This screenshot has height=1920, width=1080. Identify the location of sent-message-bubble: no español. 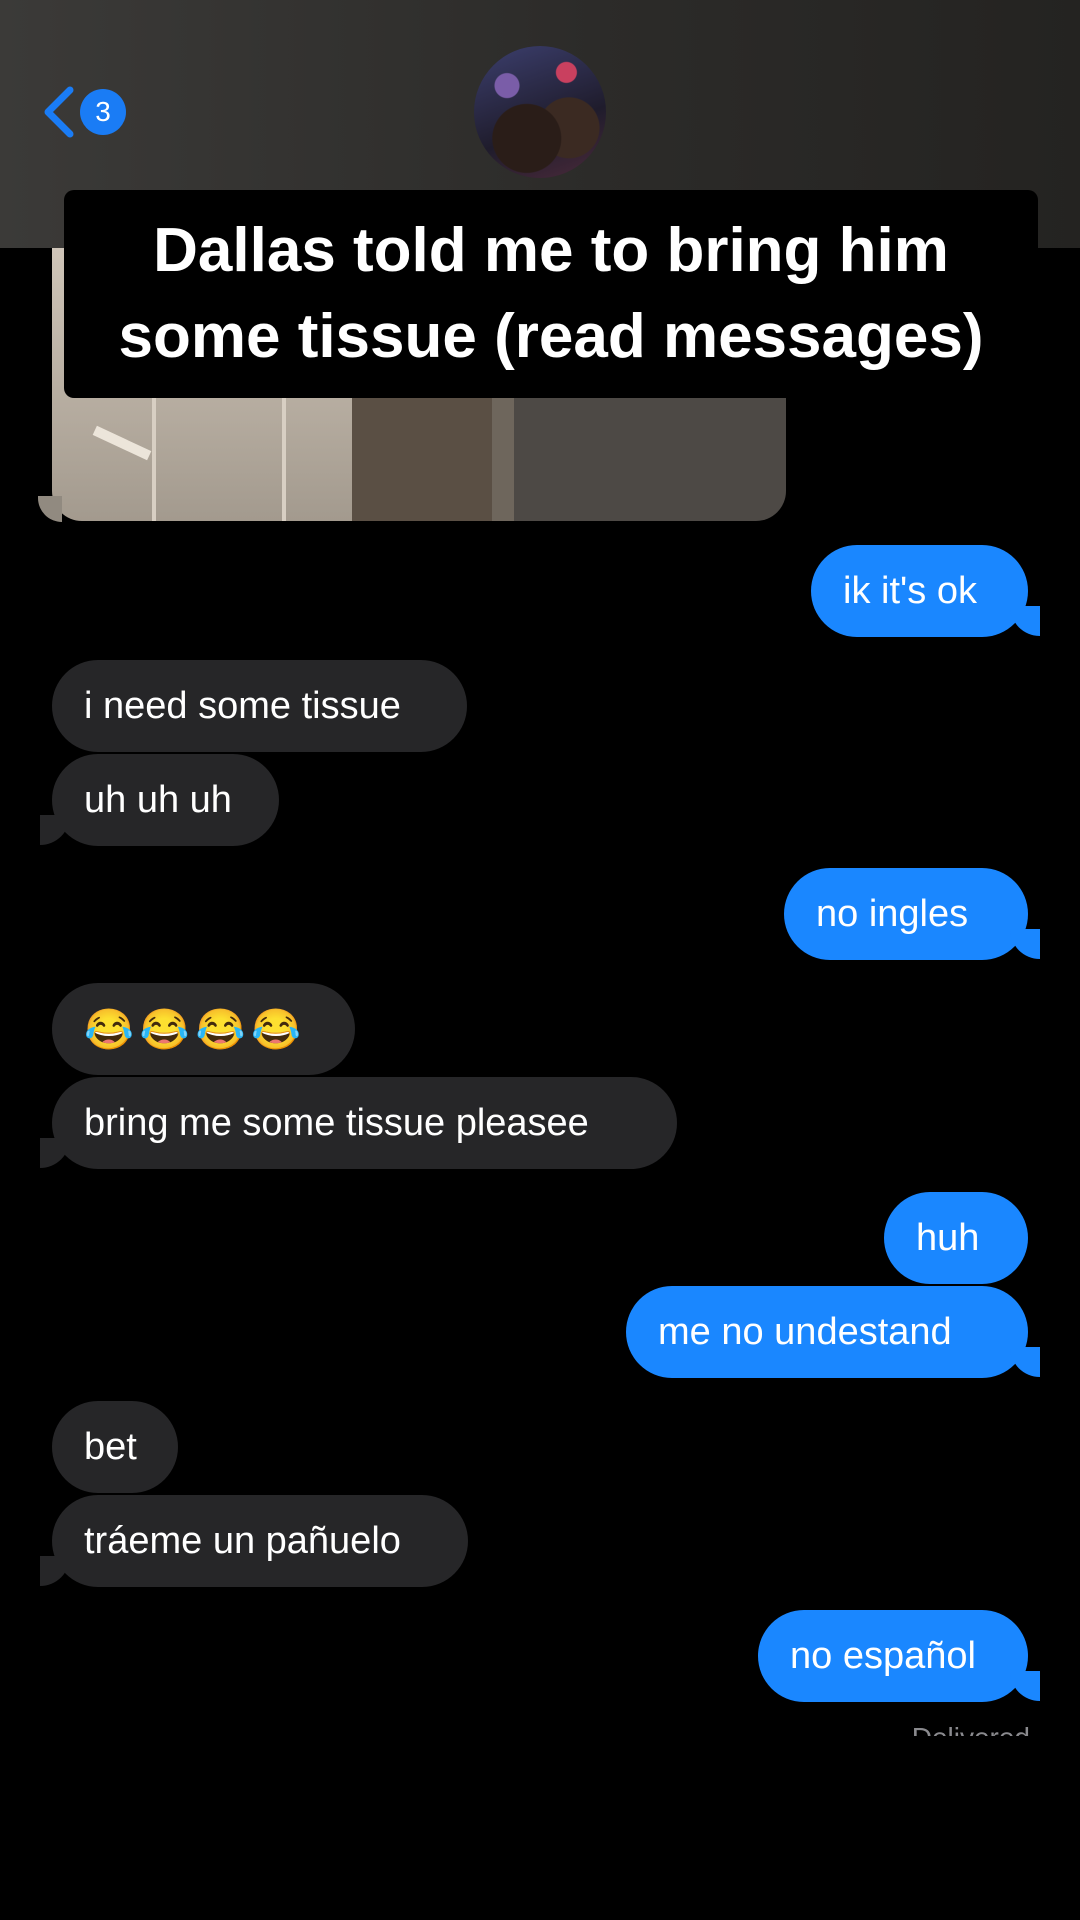
(893, 1656).